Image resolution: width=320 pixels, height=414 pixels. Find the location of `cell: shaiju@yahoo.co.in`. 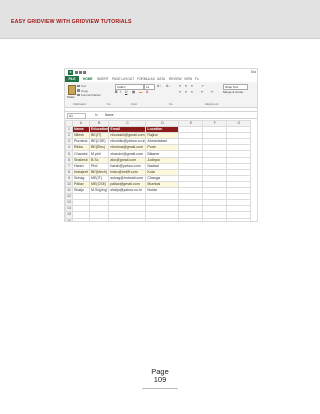

cell: shaiju@yahoo.co.in is located at coordinates (127, 191).